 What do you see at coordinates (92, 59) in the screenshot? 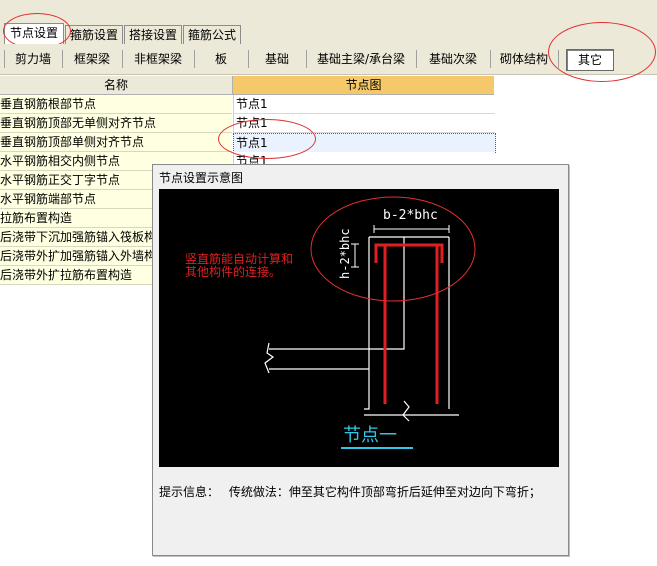
I see `category-frame-beam: 框架梁` at bounding box center [92, 59].